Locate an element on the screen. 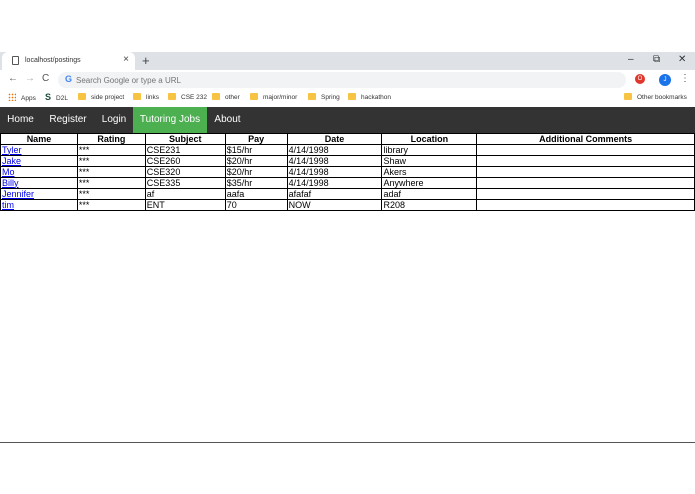 Image resolution: width=695 pixels, height=494 pixels. reload-icon: C is located at coordinates (45, 78).